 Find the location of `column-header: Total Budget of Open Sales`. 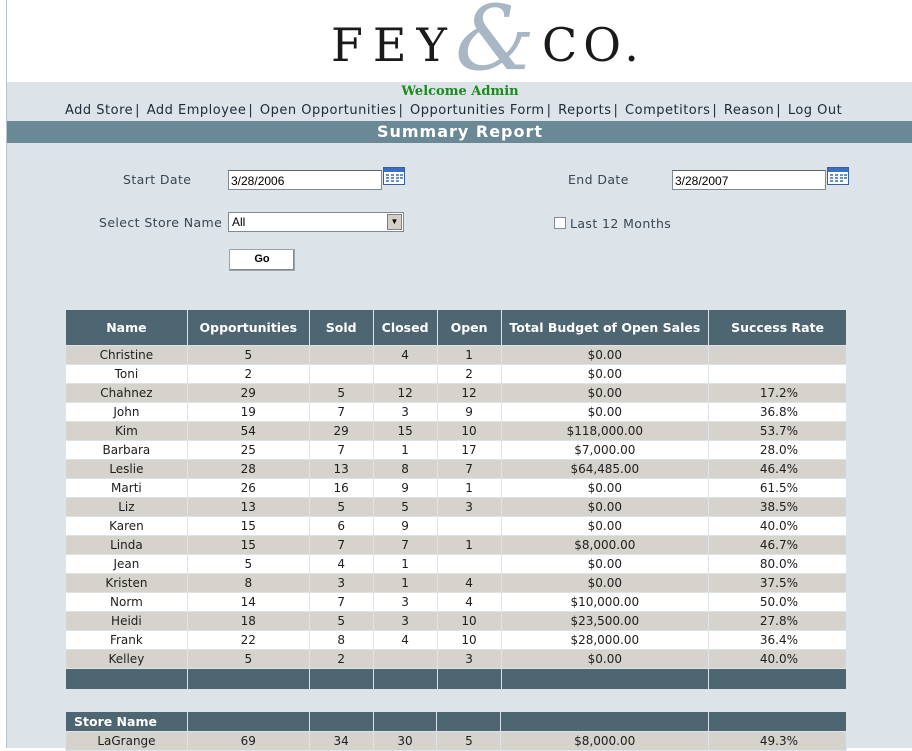

column-header: Total Budget of Open Sales is located at coordinates (605, 327).